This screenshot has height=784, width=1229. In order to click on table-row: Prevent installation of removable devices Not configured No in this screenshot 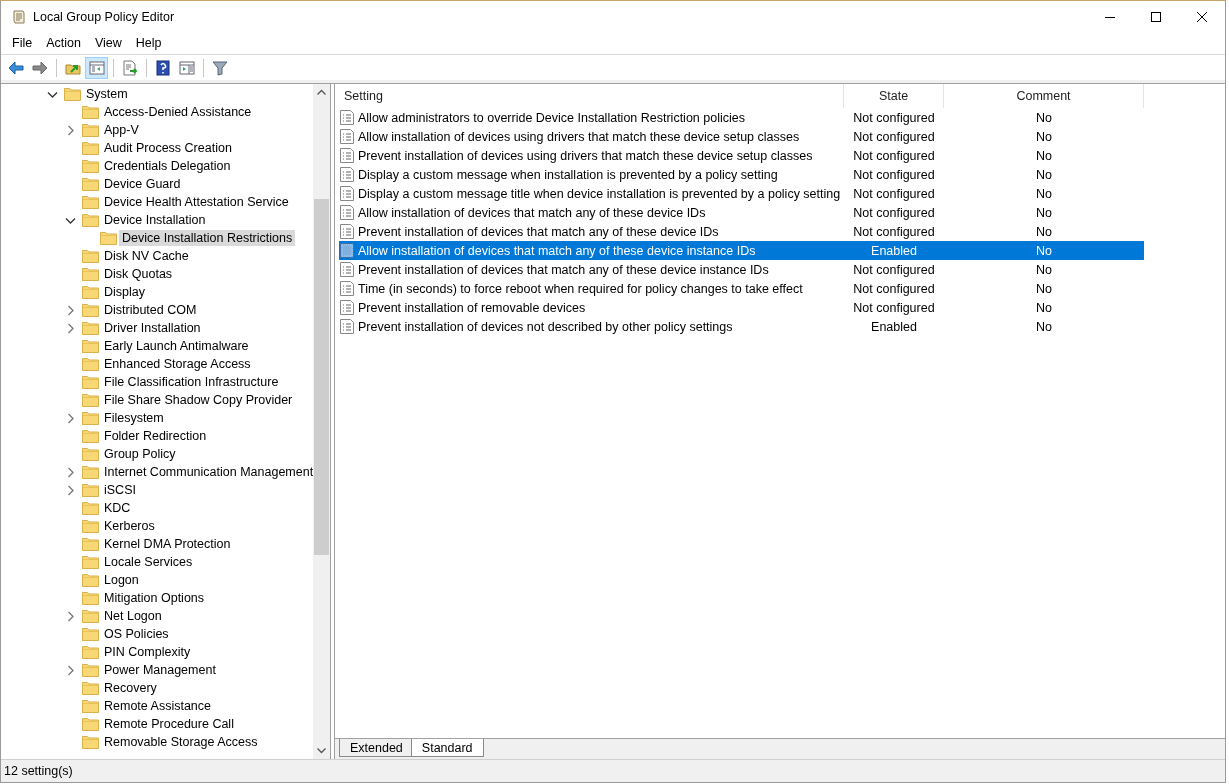, I will do `click(741, 307)`.